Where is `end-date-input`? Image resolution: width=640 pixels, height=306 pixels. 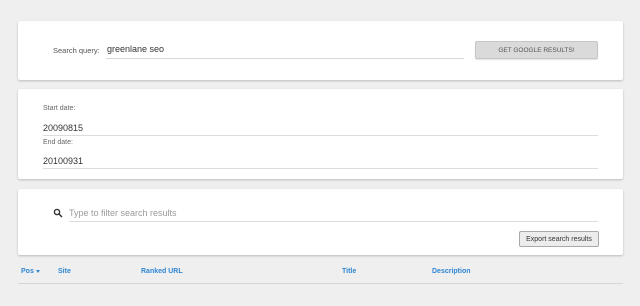
end-date-input is located at coordinates (320, 161).